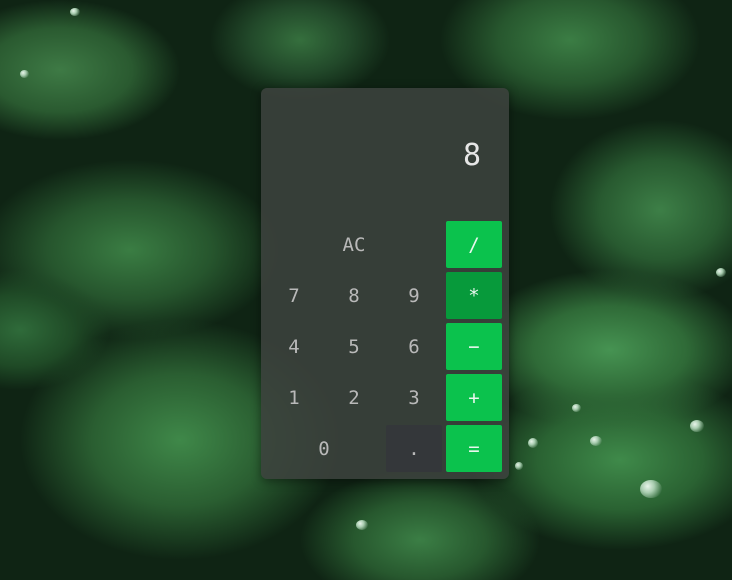  Describe the element at coordinates (414, 346) in the screenshot. I see `digit-6-button: 6` at that location.